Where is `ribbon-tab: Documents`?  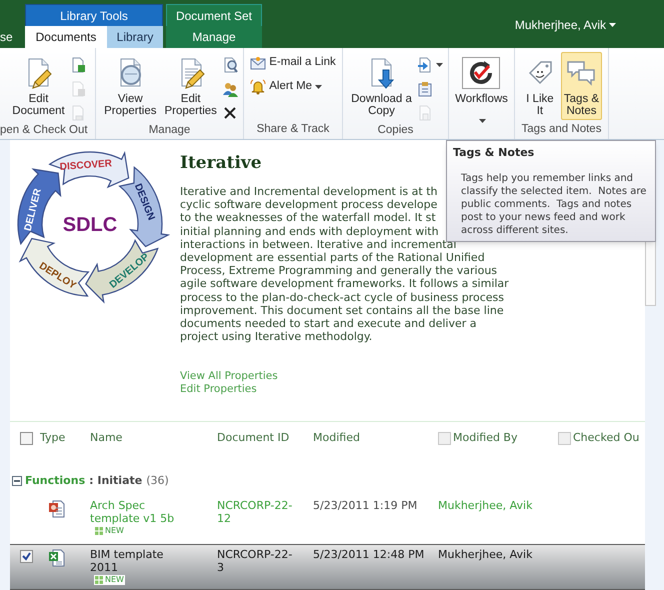 ribbon-tab: Documents is located at coordinates (66, 37).